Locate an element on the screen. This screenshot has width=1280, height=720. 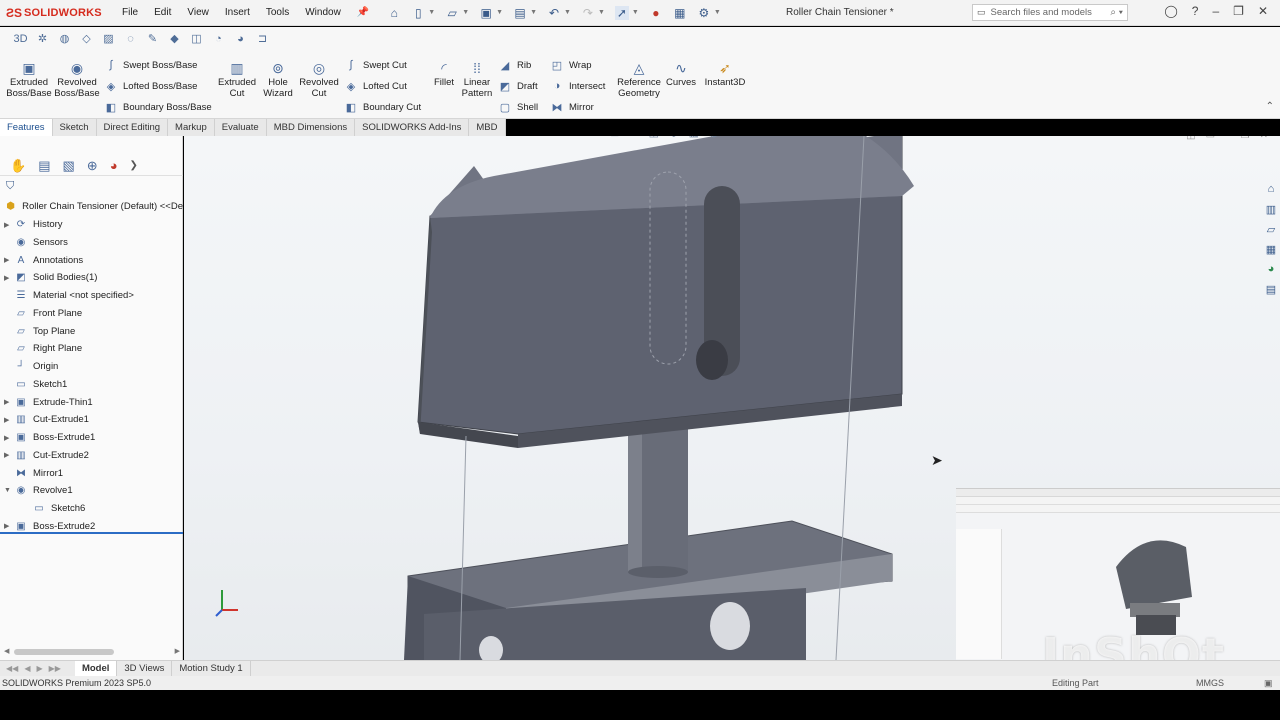
section-icon: ◫ is located at coordinates (196, 38).